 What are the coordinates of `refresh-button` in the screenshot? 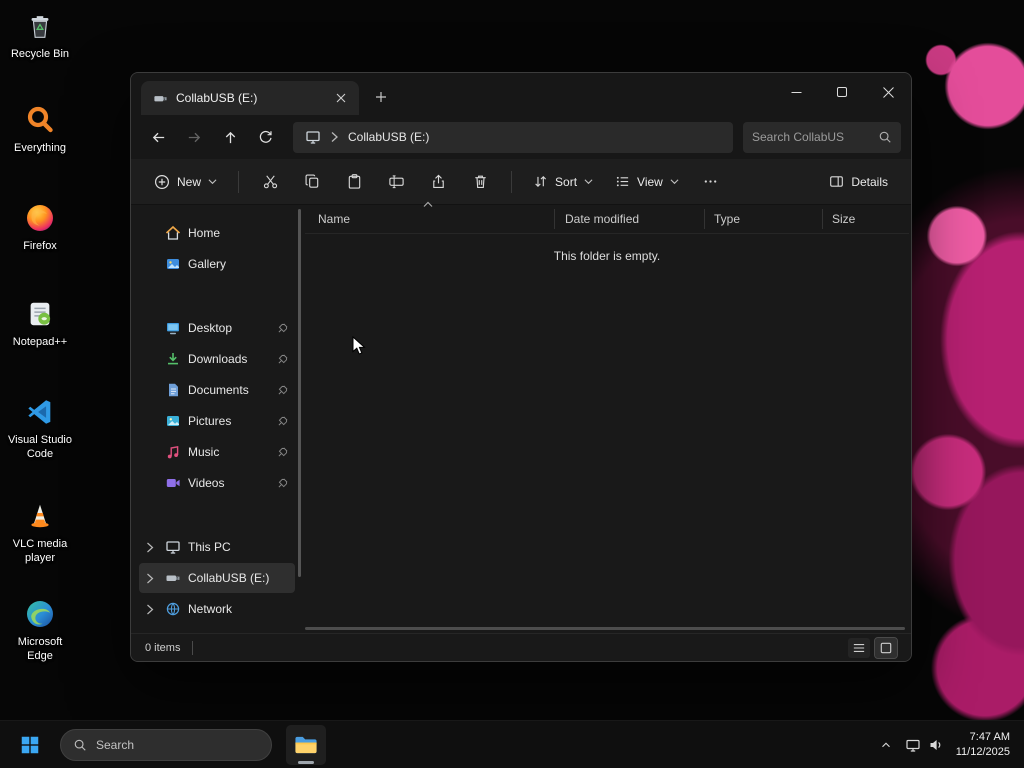 It's located at (266, 137).